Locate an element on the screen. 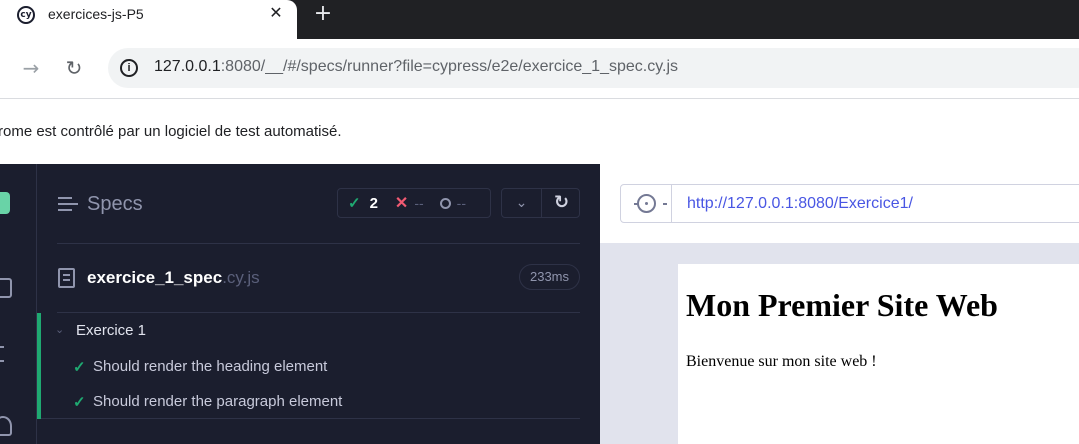 The height and width of the screenshot is (444, 1079). suite-title: Exercice 1 is located at coordinates (111, 330).